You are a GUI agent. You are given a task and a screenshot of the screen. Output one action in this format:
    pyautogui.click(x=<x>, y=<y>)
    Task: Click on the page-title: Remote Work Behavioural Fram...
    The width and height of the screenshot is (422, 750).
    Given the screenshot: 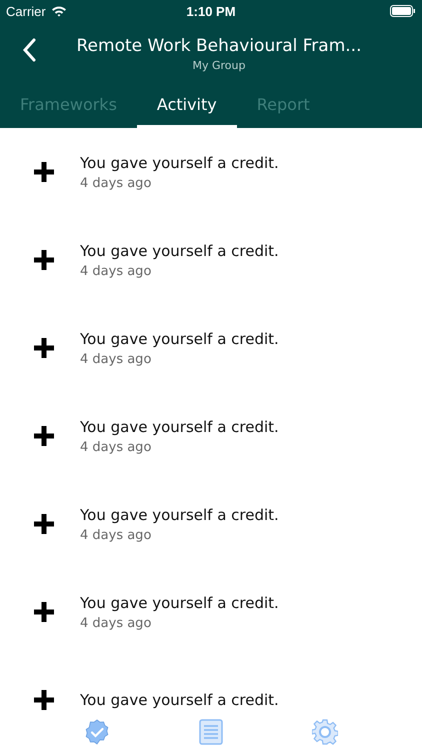 What is the action you would take?
    pyautogui.click(x=219, y=46)
    